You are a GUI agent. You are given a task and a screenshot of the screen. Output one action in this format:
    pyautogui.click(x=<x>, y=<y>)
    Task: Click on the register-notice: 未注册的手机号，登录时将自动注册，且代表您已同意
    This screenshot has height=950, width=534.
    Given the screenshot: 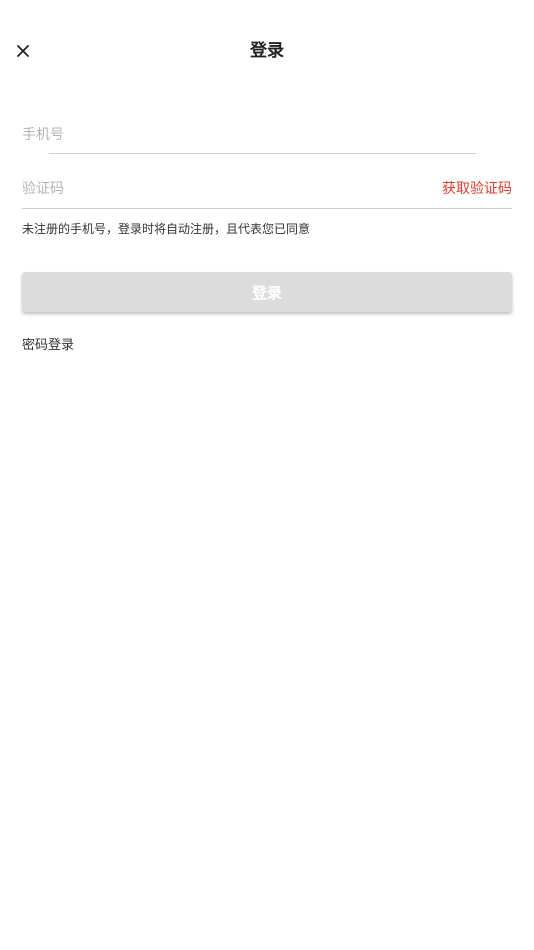 What is the action you would take?
    pyautogui.click(x=166, y=229)
    